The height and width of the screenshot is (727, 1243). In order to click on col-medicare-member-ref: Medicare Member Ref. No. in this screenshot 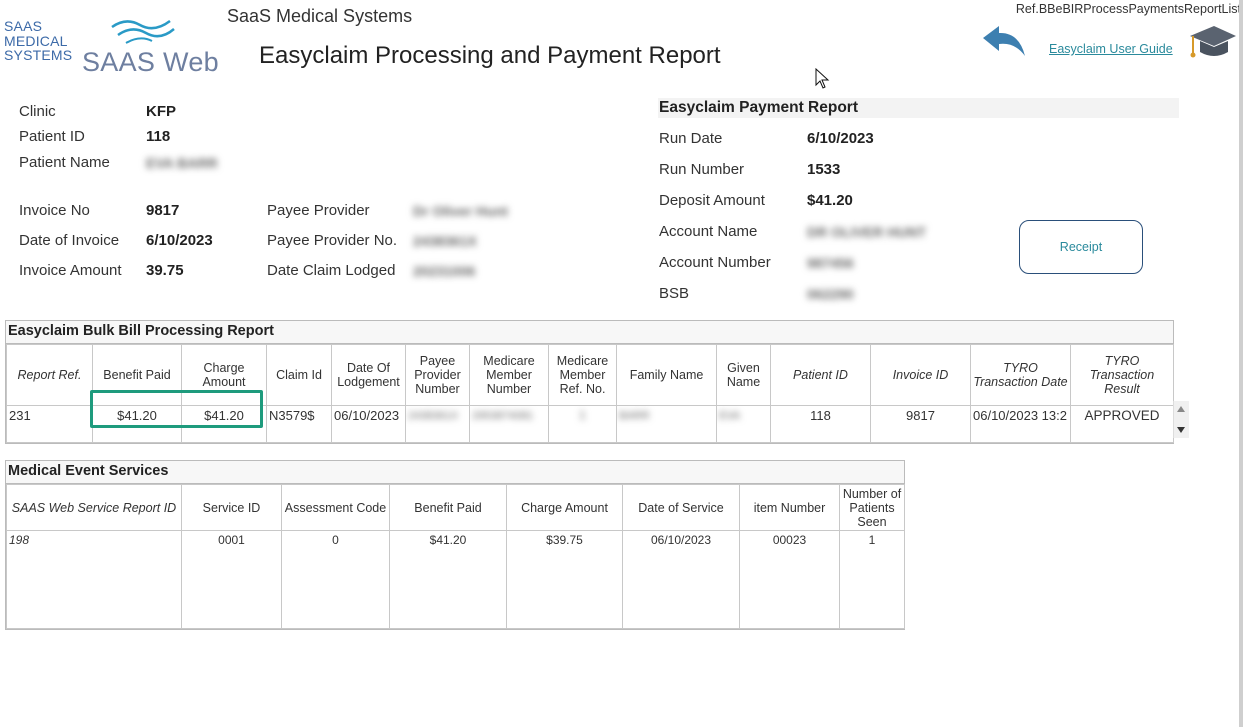, I will do `click(582, 375)`.